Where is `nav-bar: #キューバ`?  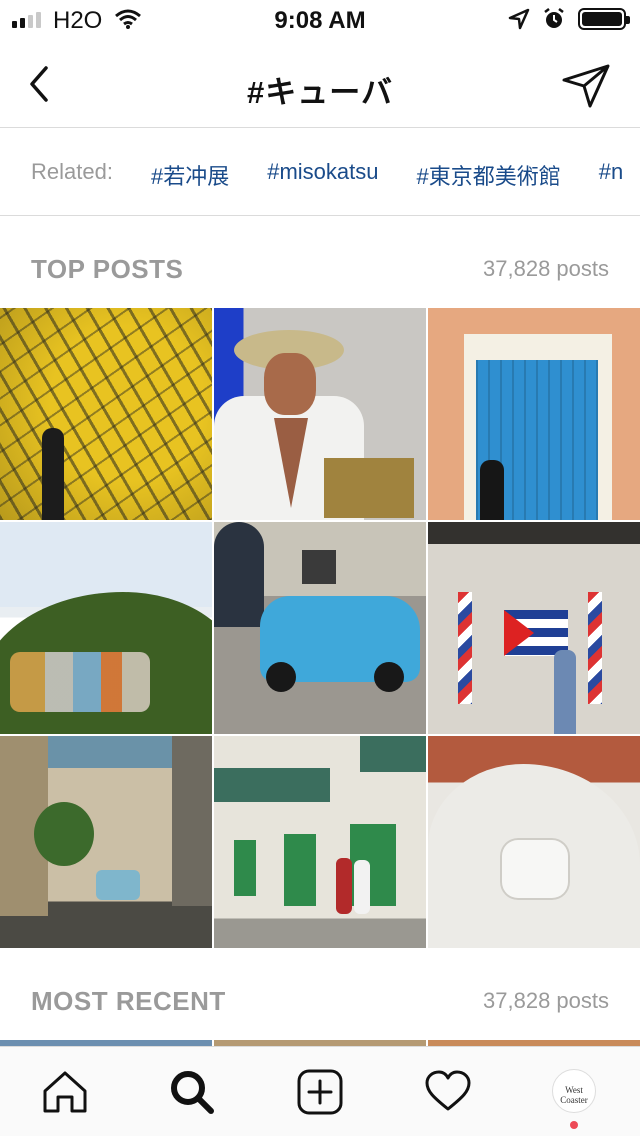
nav-bar: #キューバ is located at coordinates (320, 84).